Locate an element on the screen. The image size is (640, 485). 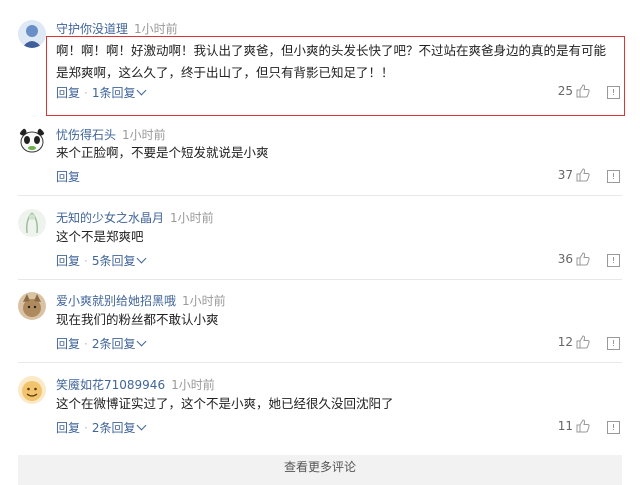
like-button: 36 is located at coordinates (574, 259).